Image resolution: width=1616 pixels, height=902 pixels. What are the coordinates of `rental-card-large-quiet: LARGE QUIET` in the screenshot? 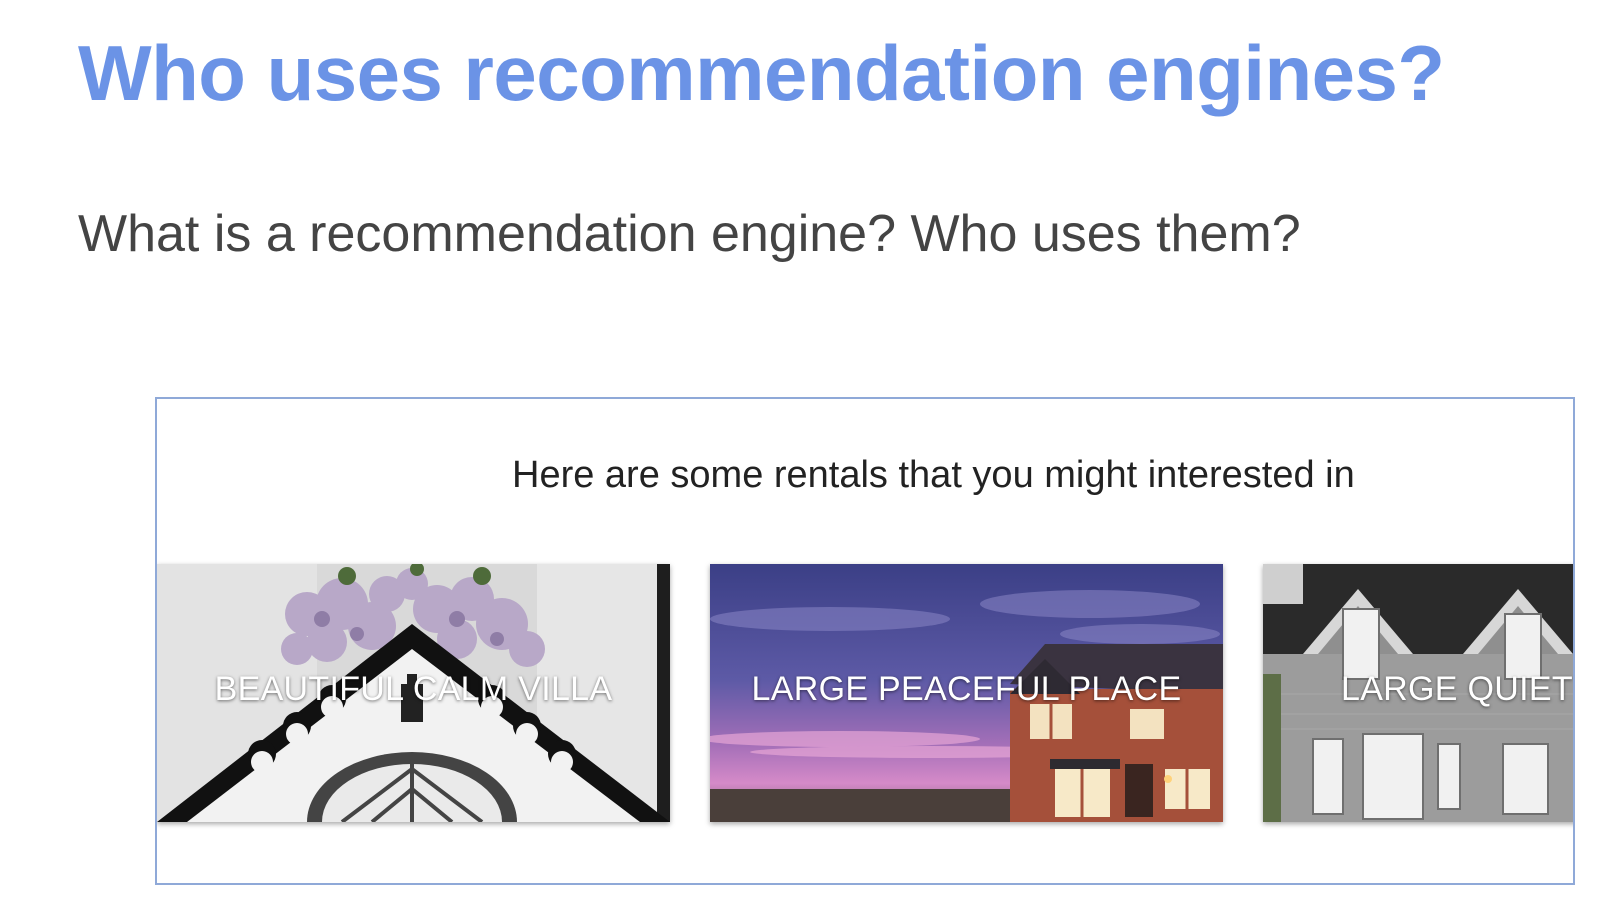 It's located at (1418, 693).